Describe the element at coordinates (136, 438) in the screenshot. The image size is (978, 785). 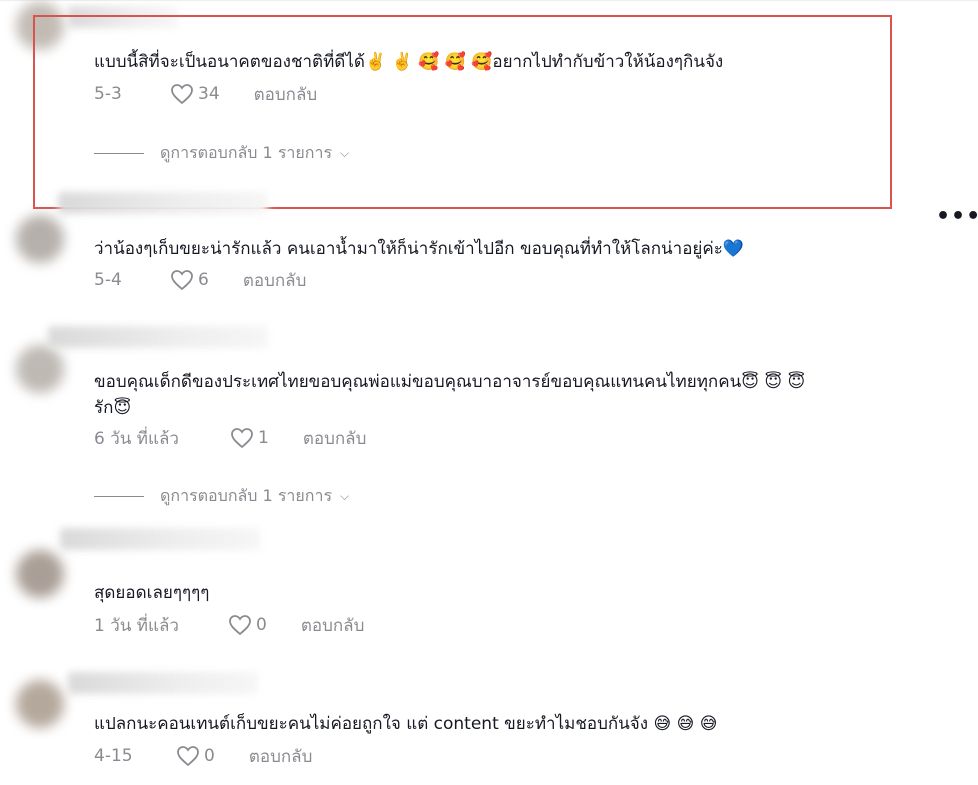
I see `comment-date: 6 วัน ที่แล้ว` at that location.